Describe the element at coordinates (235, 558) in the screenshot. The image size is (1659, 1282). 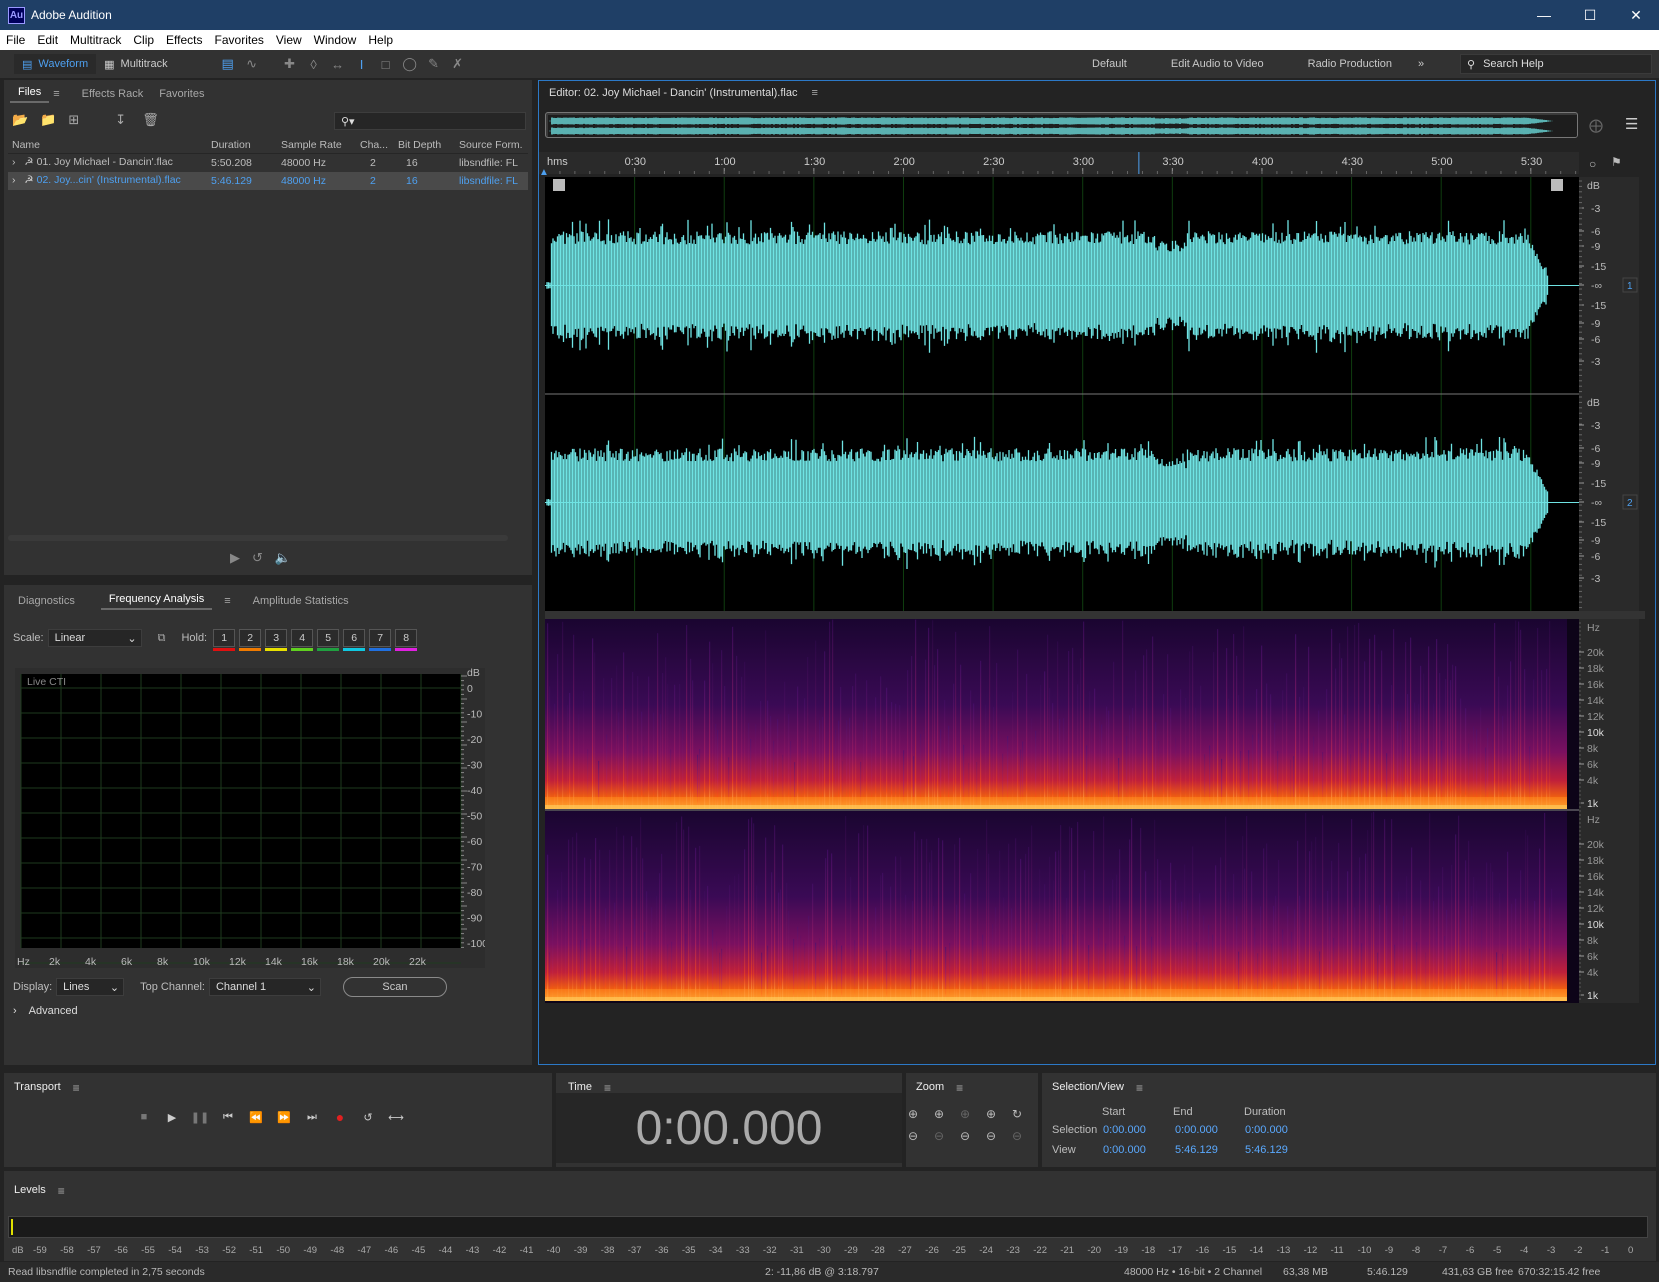
I see `preview-play-icon: ▶` at that location.